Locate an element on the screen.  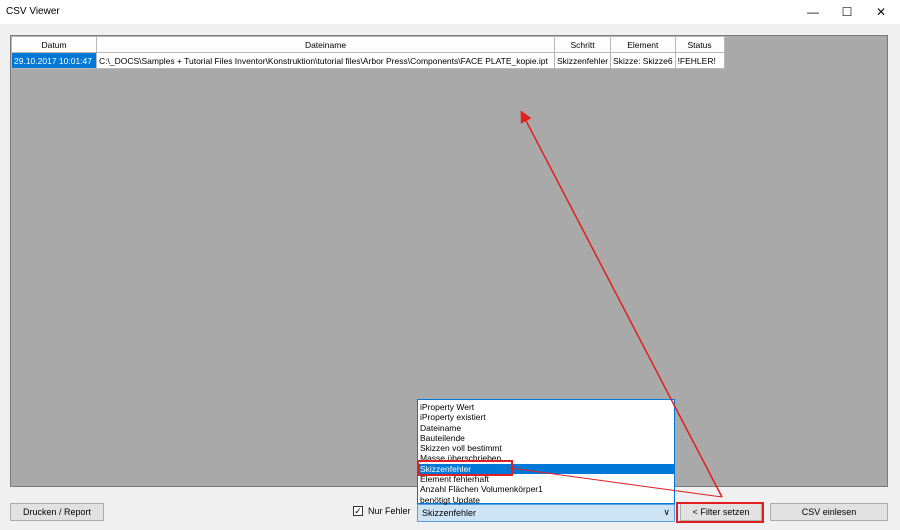
highlight-box-filter-button is located at coordinates (720, 512).